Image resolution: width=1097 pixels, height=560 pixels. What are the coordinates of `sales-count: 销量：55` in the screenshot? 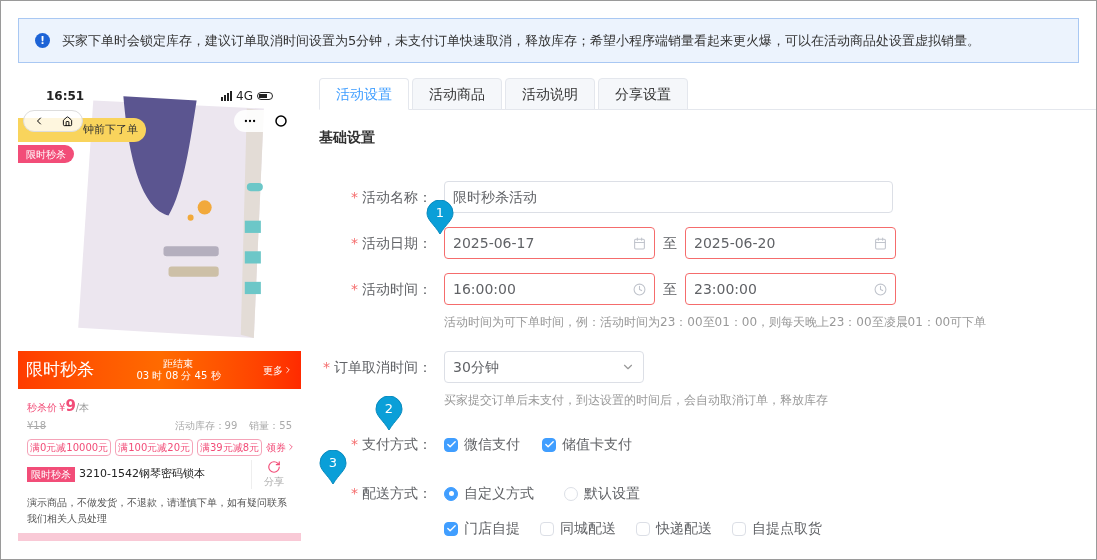 It's located at (270, 425).